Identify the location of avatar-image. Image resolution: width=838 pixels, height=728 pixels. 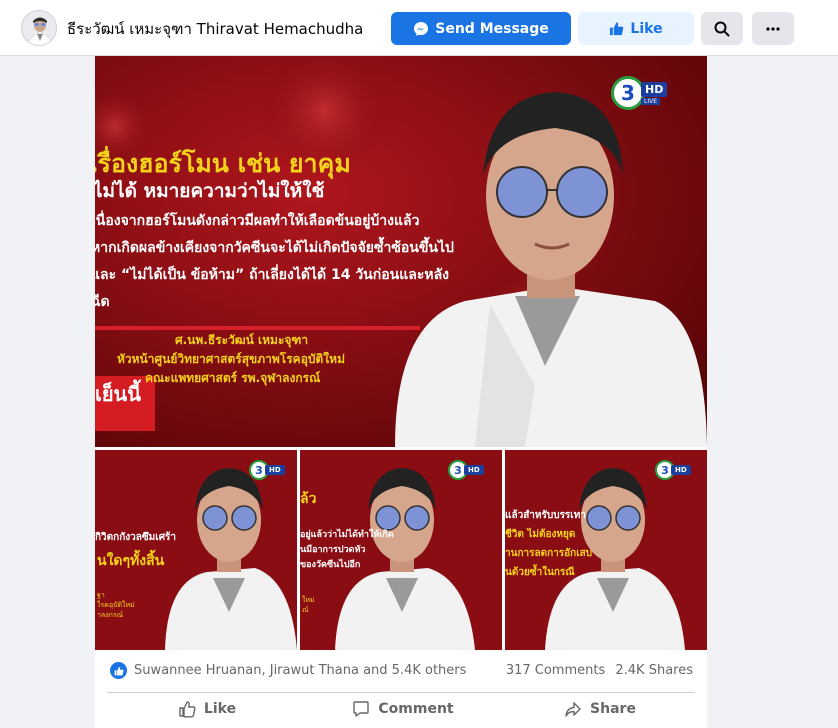
(39, 28).